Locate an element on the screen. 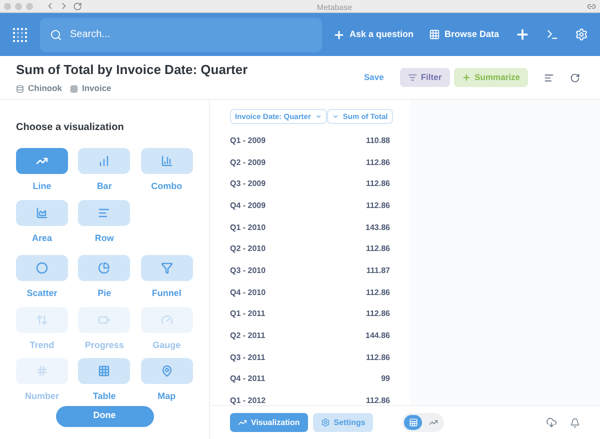  table-link: Invoice is located at coordinates (97, 89).